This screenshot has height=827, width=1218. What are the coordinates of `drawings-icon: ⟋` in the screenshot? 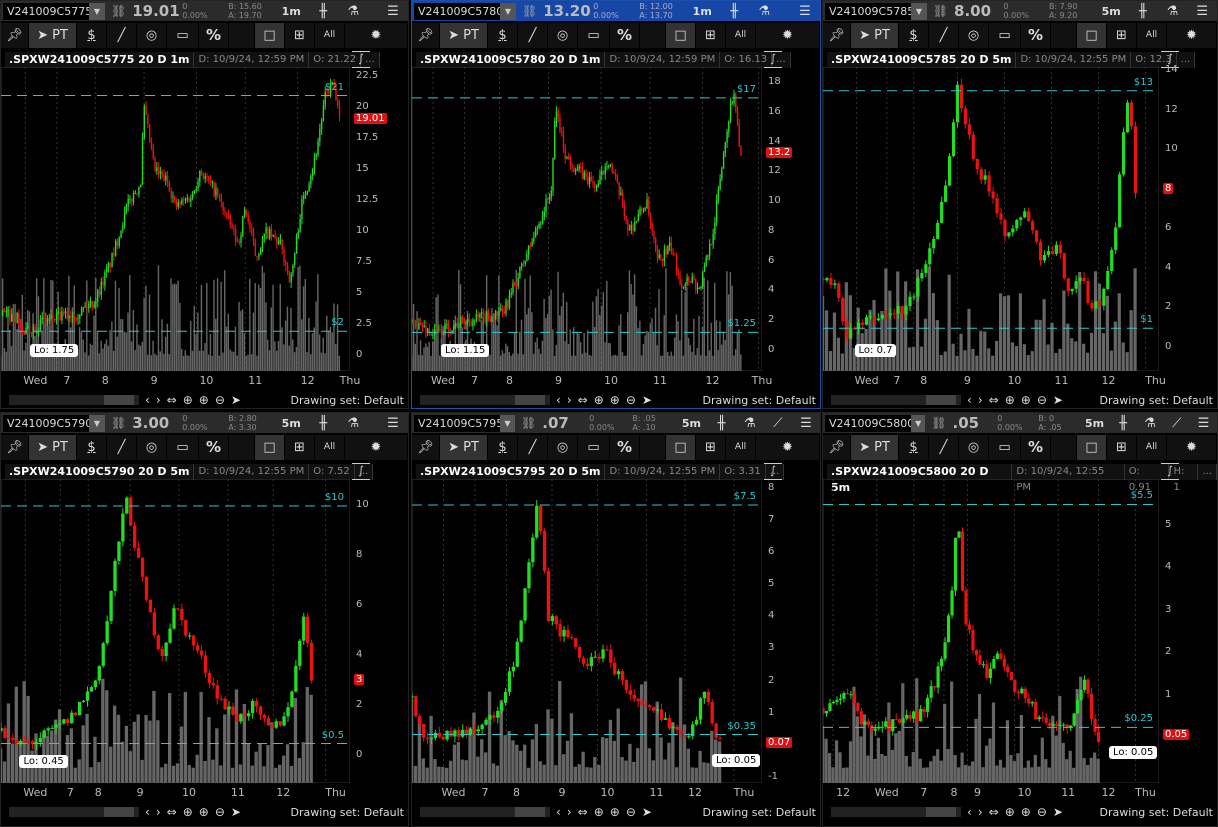 It's located at (1176, 423).